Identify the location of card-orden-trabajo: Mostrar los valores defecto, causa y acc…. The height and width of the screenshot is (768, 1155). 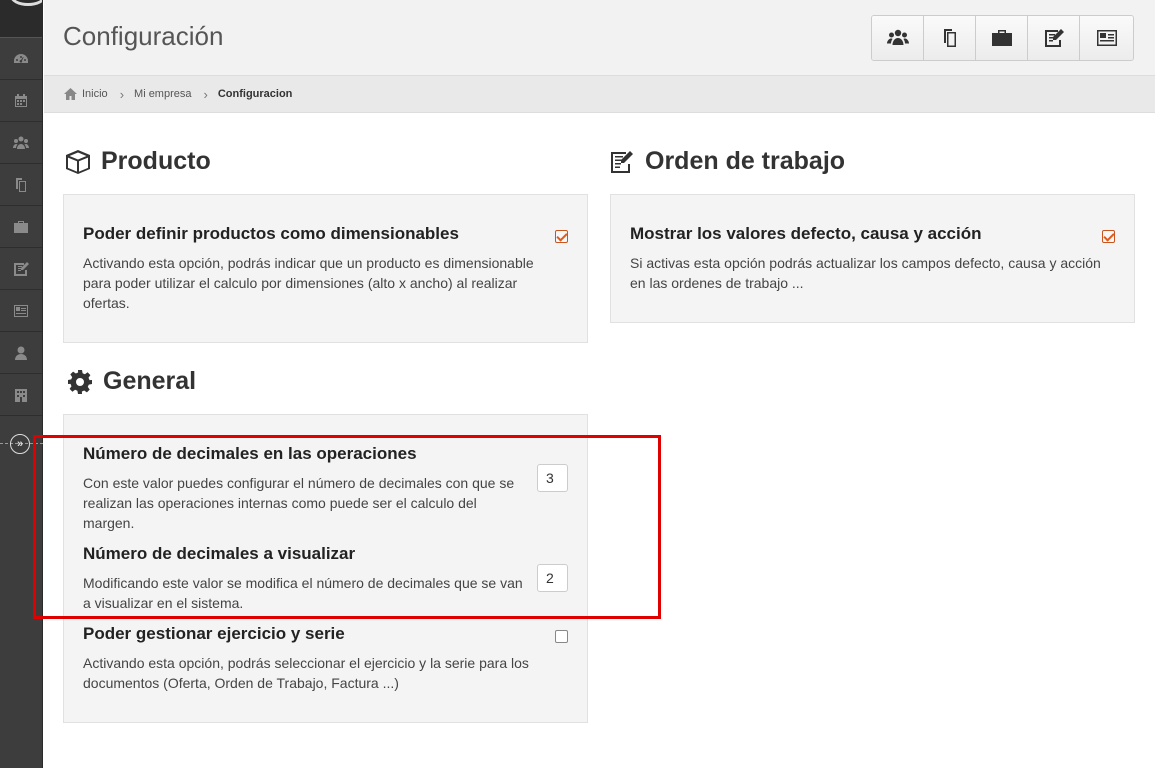
(872, 258).